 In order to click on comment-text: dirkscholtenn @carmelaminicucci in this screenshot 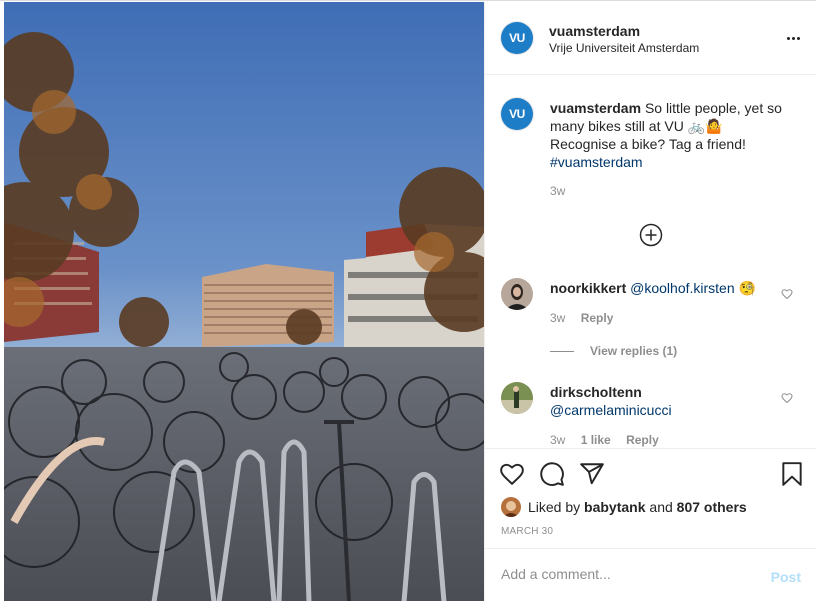, I will do `click(662, 401)`.